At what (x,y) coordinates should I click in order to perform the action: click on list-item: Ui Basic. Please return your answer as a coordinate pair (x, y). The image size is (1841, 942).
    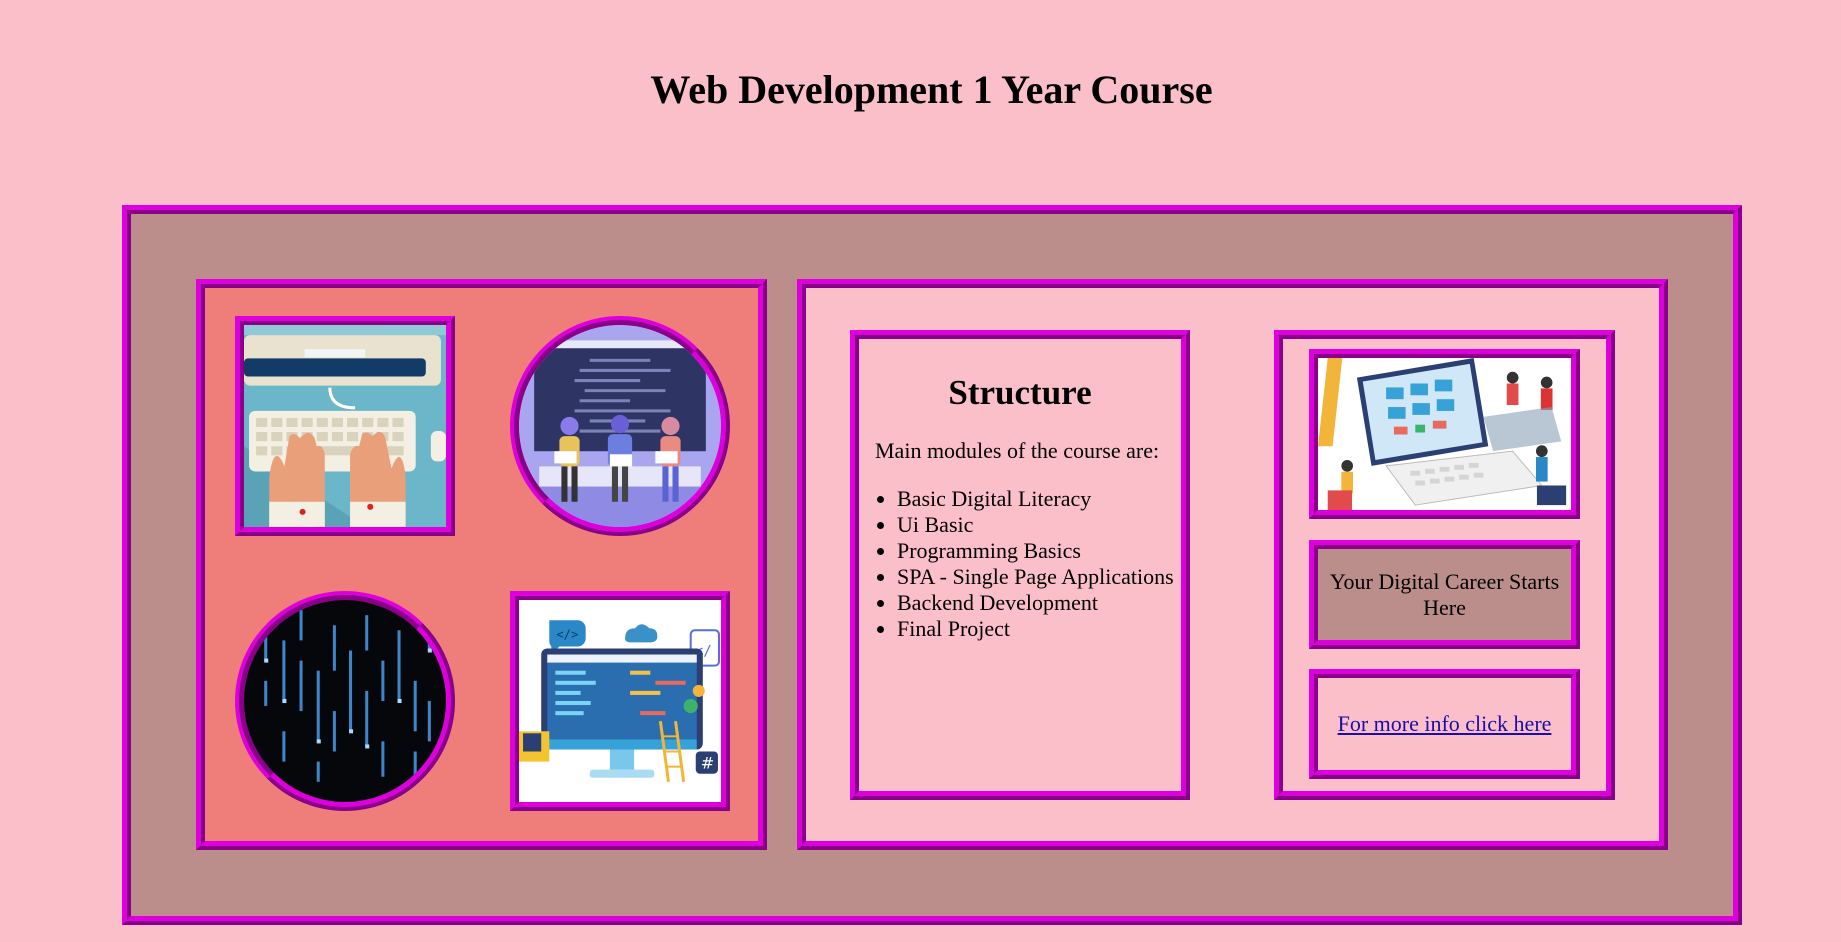
    Looking at the image, I should click on (1035, 525).